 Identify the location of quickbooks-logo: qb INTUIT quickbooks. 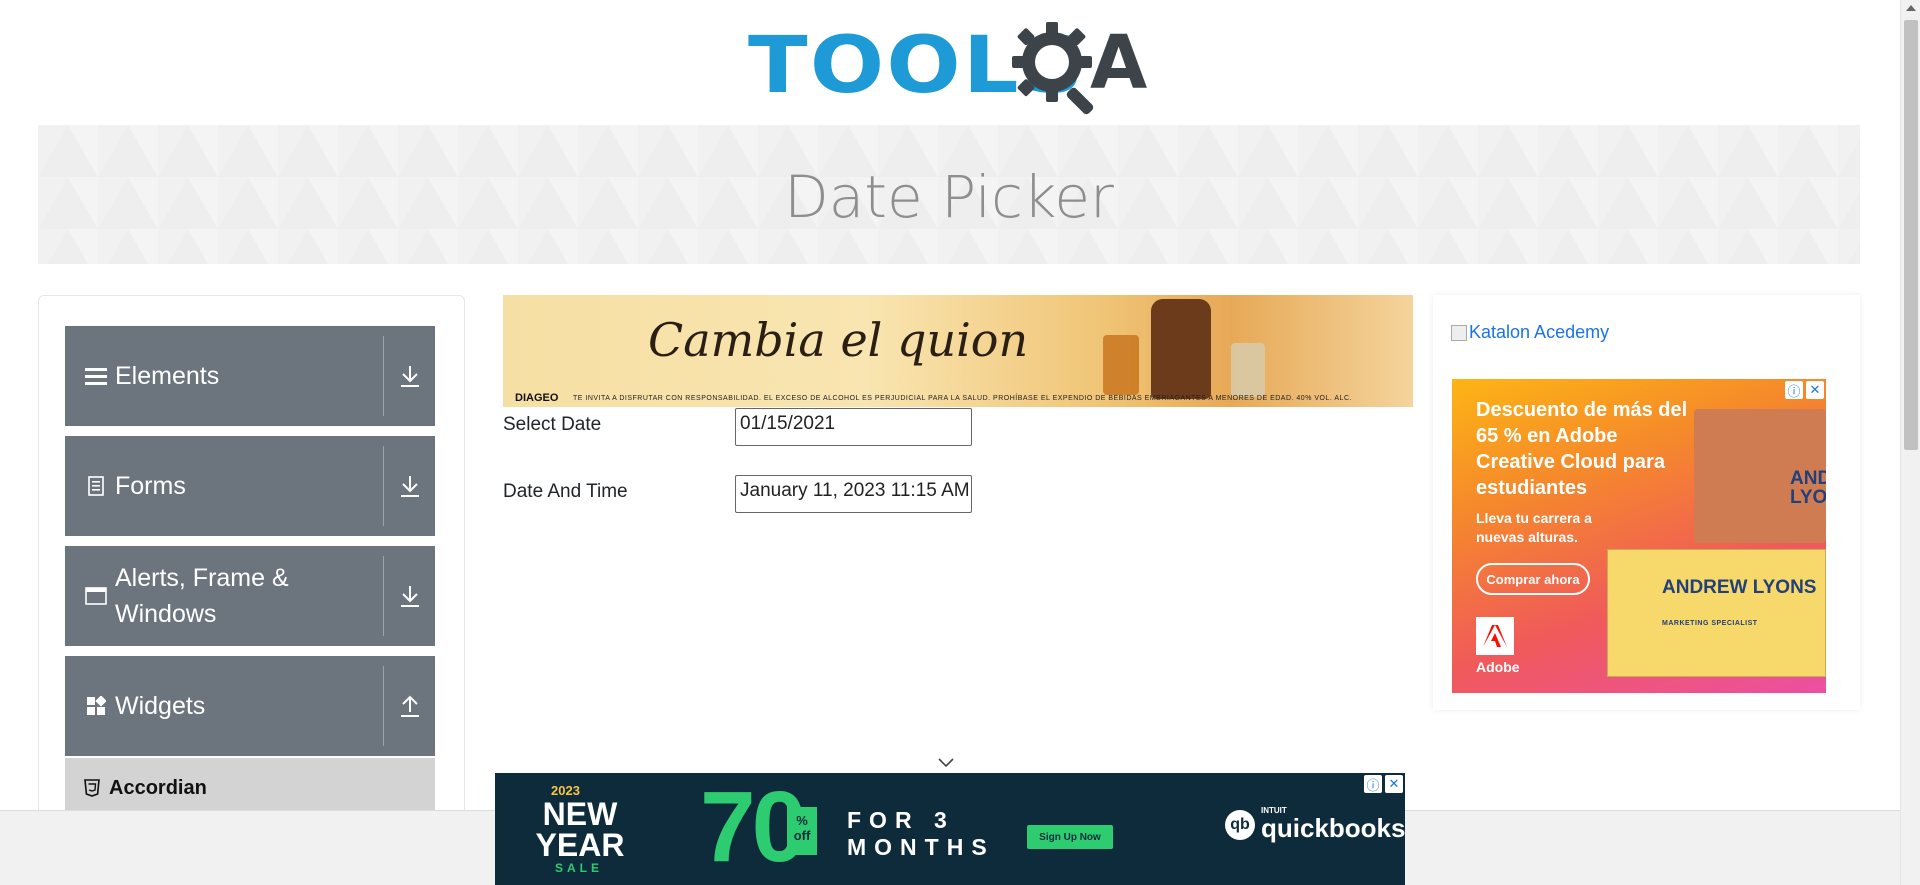
(1315, 824).